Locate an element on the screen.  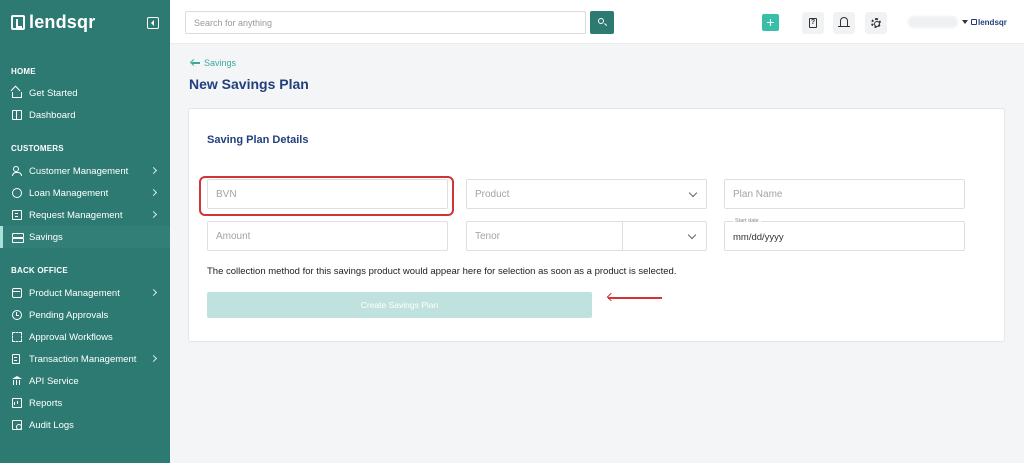
gear-icon is located at coordinates (876, 23).